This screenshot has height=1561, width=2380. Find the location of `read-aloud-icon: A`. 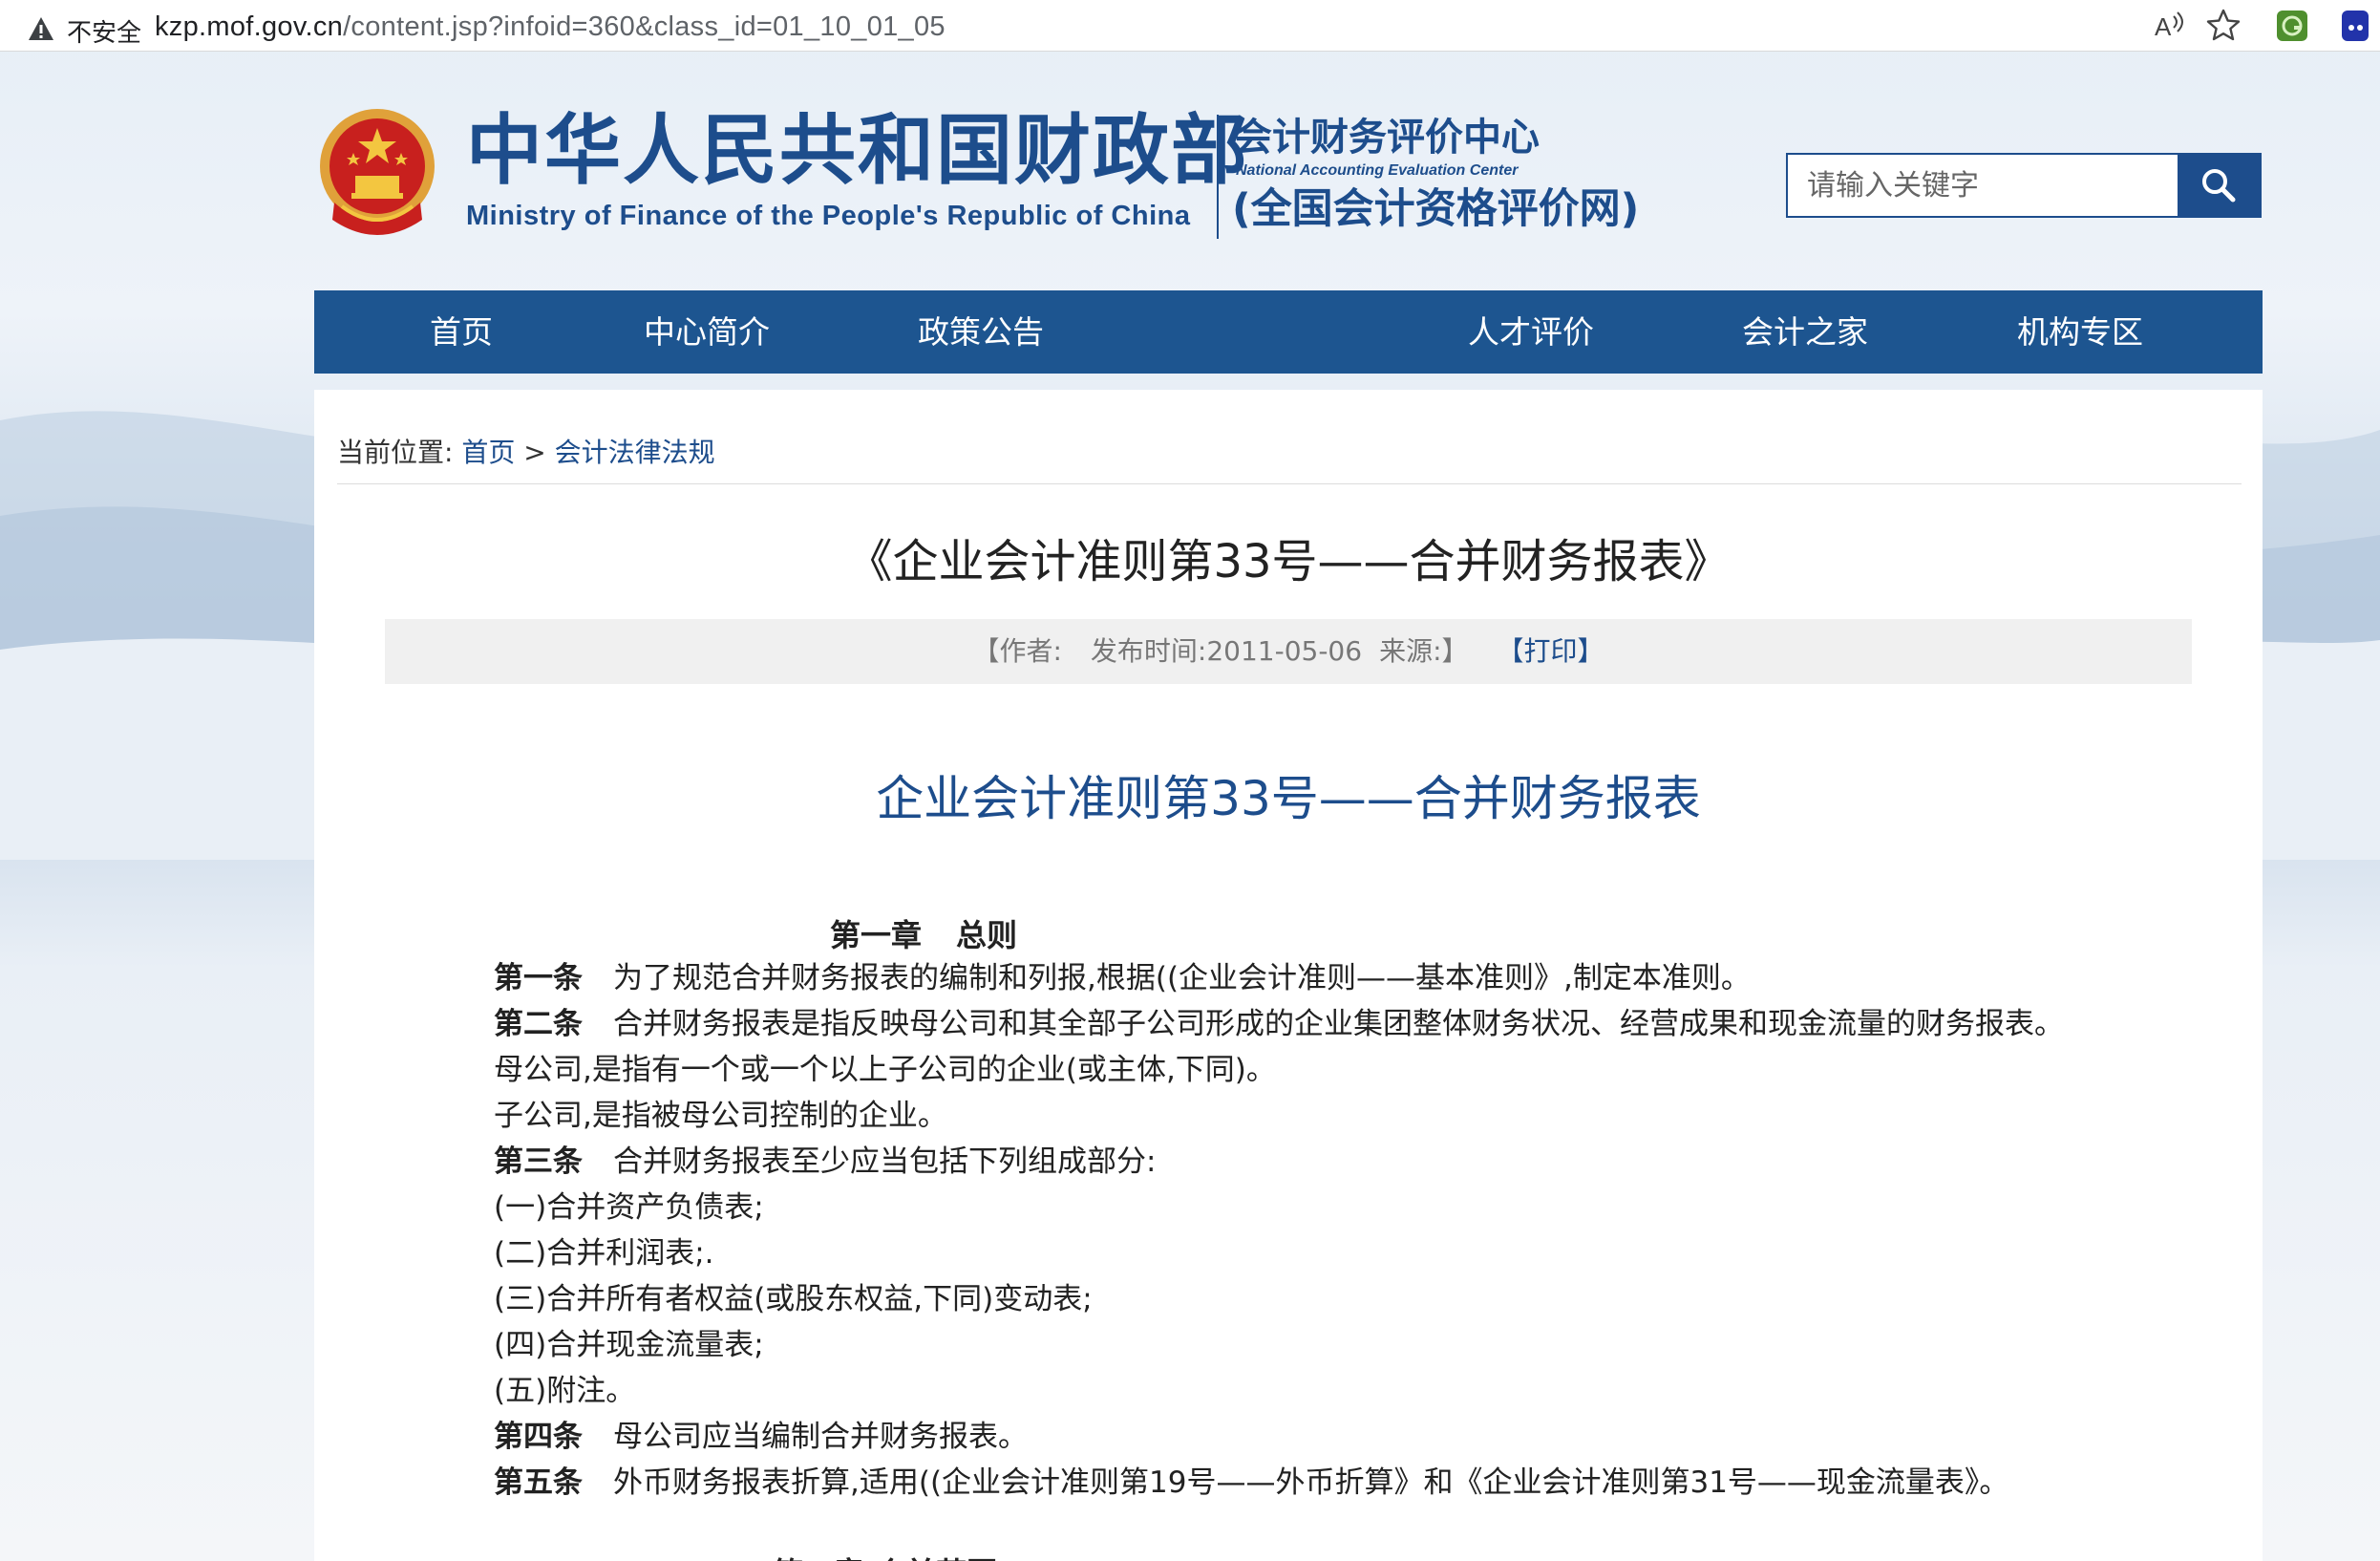

read-aloud-icon: A is located at coordinates (2170, 26).